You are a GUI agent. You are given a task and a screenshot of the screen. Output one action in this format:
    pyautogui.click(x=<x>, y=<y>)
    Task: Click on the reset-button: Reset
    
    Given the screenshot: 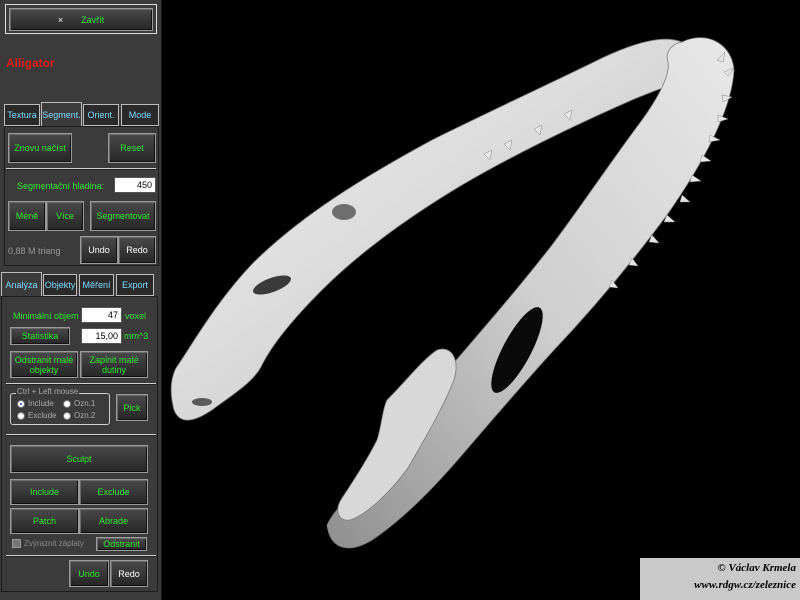 What is the action you would take?
    pyautogui.click(x=132, y=148)
    